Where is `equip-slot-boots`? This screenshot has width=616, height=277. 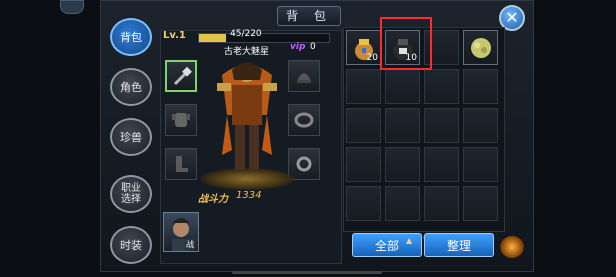 equip-slot-boots is located at coordinates (181, 164).